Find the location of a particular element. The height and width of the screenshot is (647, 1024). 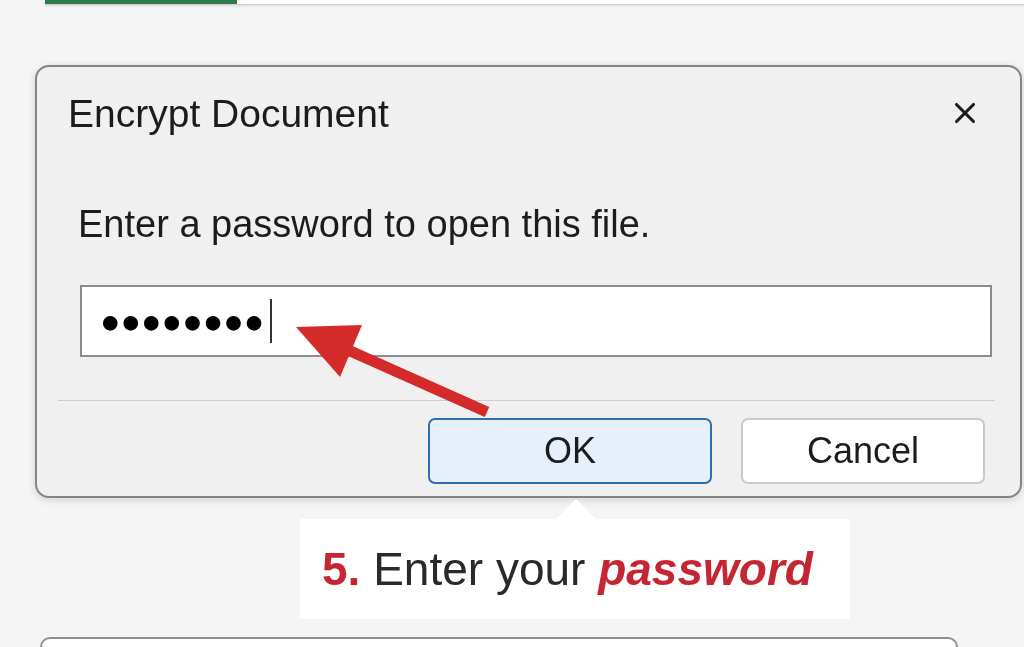

cancel-button: Cancel is located at coordinates (863, 451).